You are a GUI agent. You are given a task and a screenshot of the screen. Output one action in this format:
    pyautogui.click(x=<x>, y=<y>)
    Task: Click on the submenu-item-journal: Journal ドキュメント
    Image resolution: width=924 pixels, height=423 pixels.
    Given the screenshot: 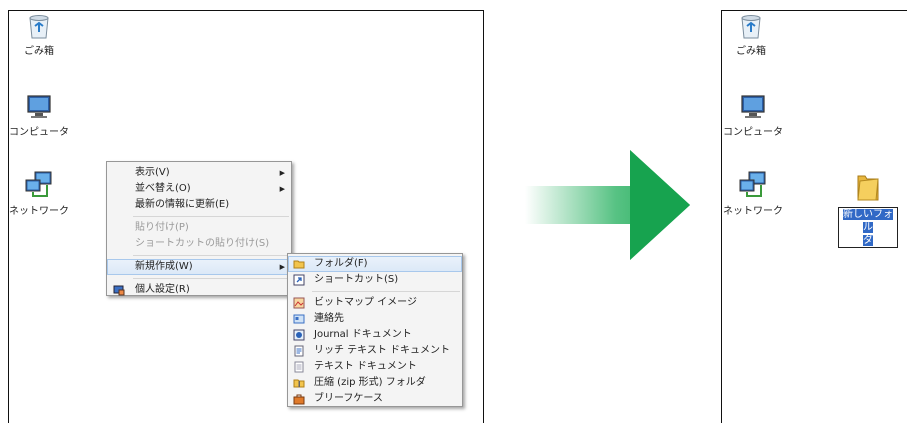 What is the action you would take?
    pyautogui.click(x=375, y=335)
    